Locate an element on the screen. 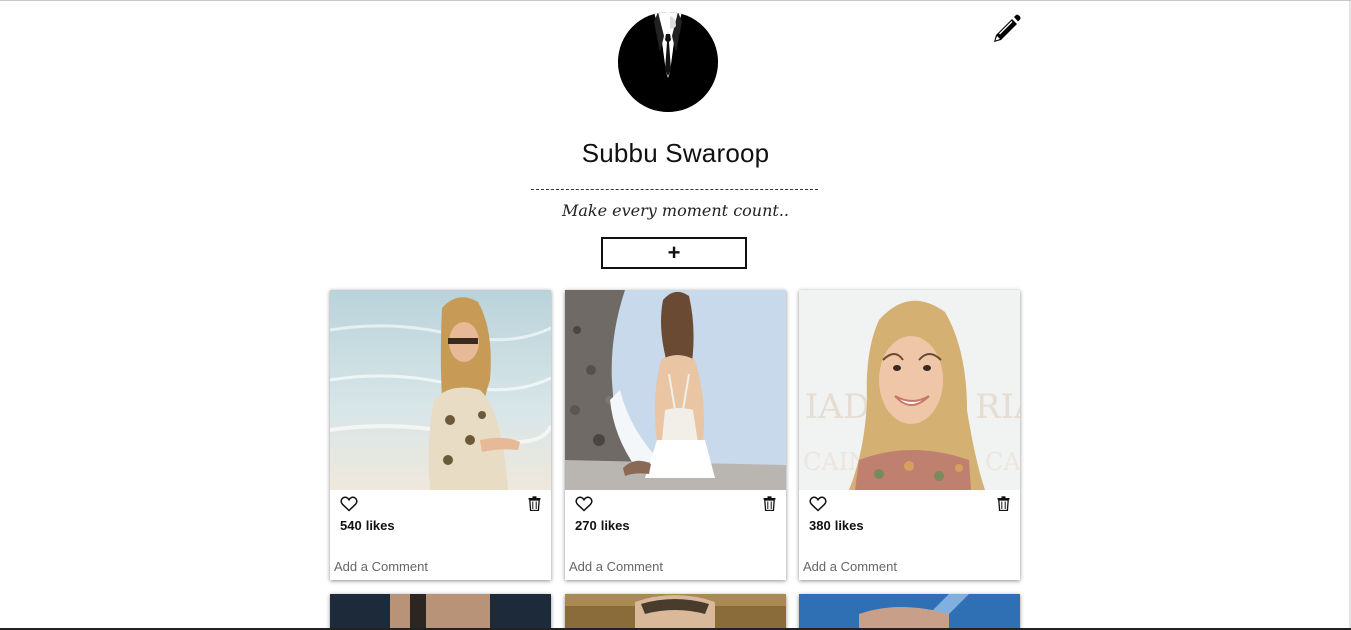 The image size is (1351, 630). divider is located at coordinates (674, 189).